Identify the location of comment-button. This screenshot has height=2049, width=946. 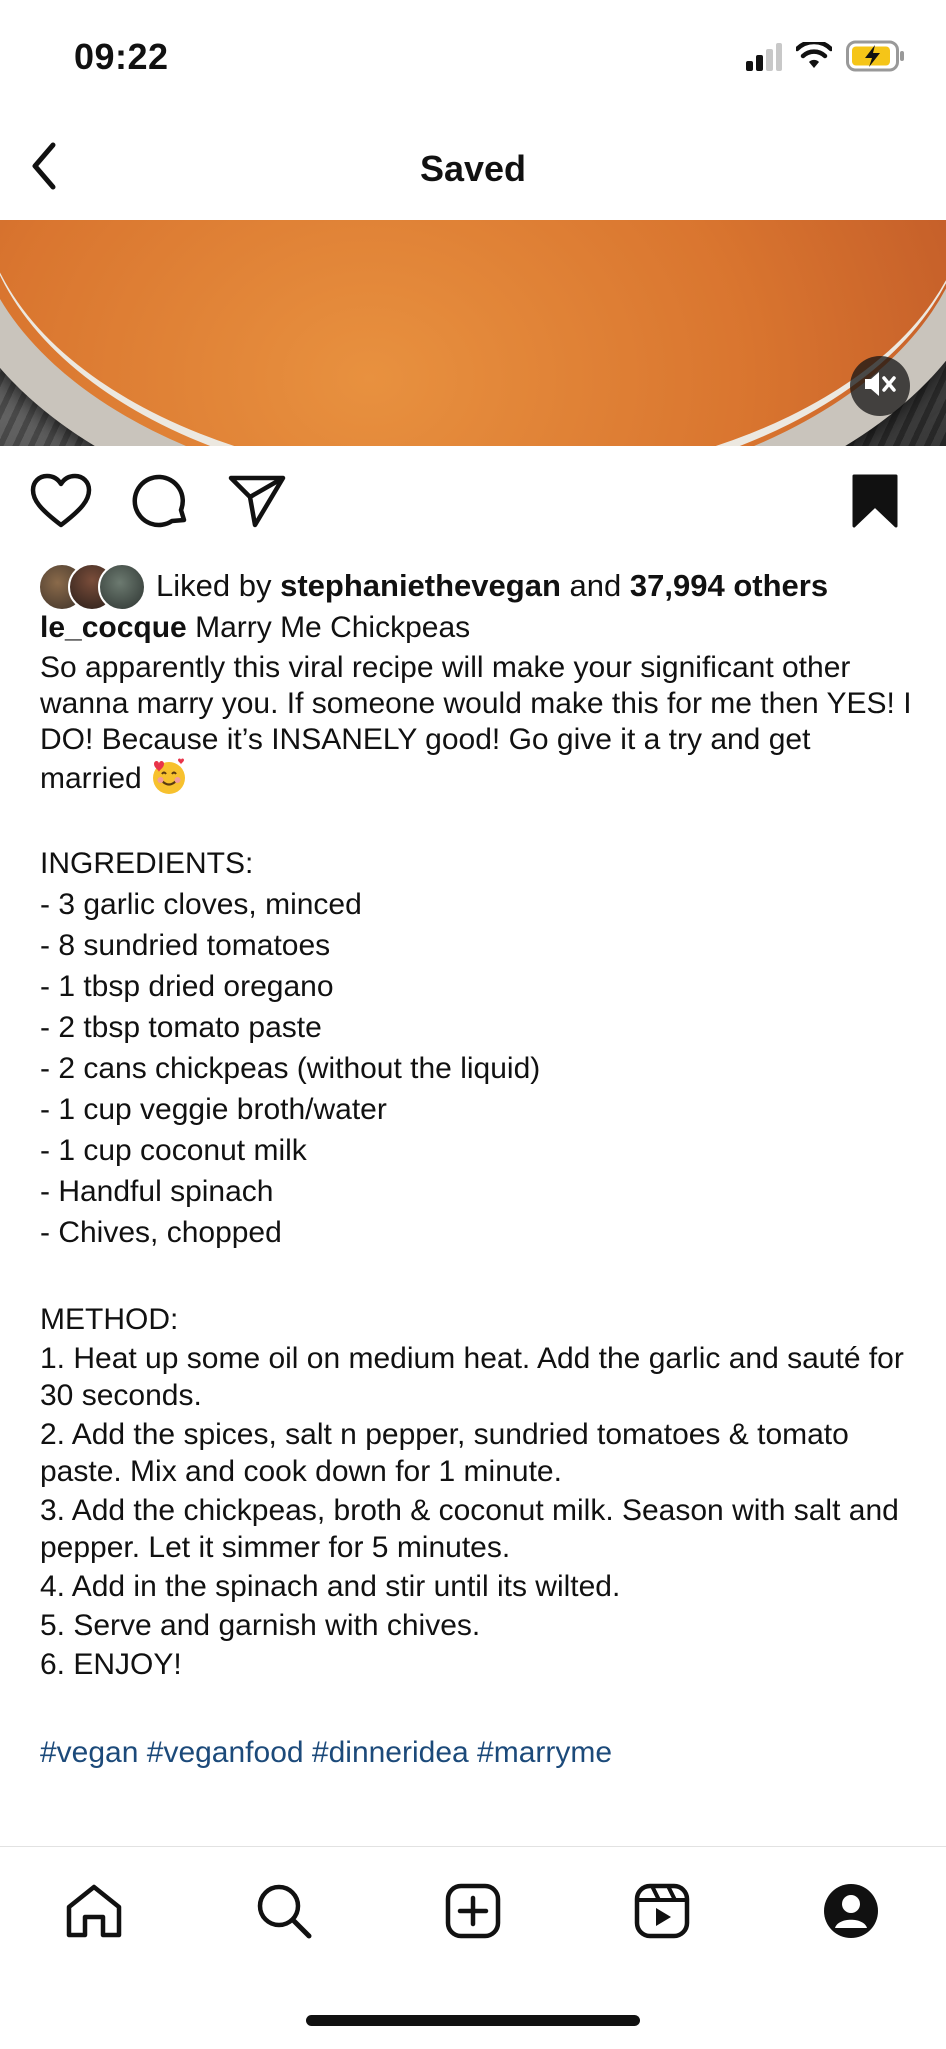
(161, 503).